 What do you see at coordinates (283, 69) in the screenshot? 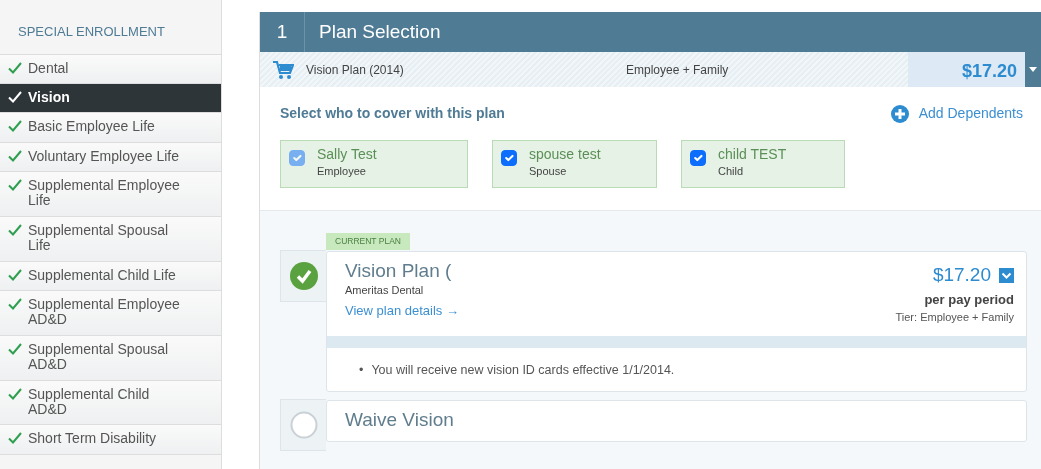
I see `cart-icon` at bounding box center [283, 69].